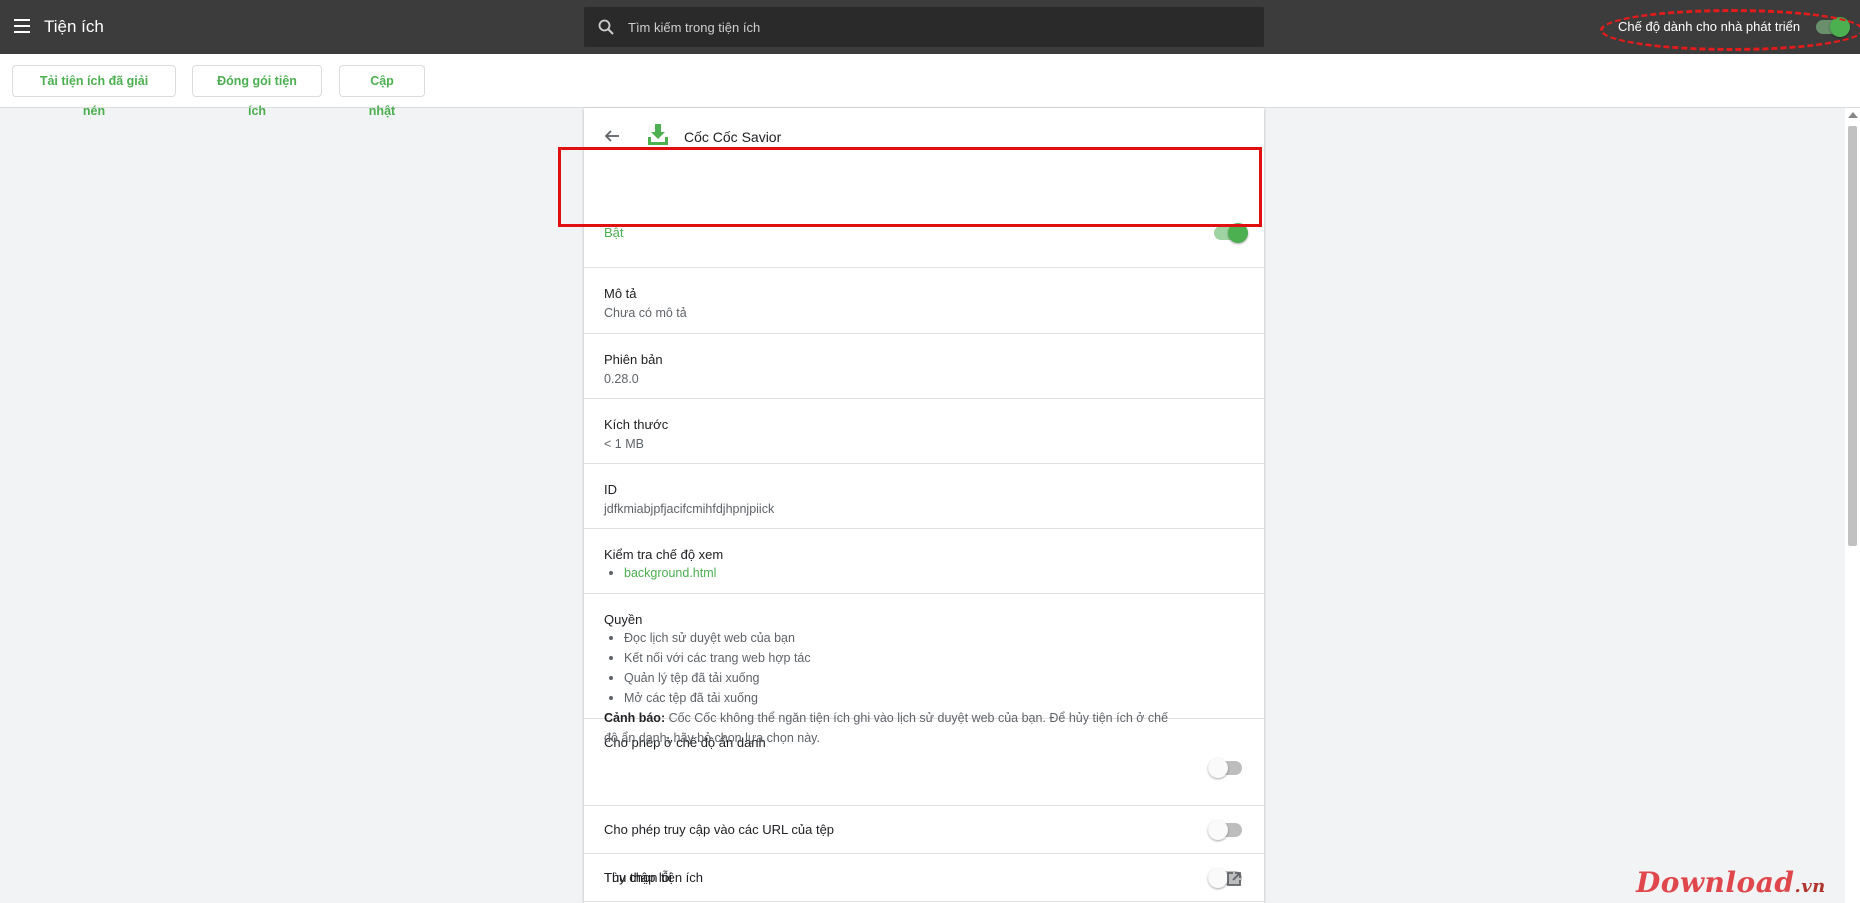 Image resolution: width=1860 pixels, height=903 pixels. Describe the element at coordinates (610, 489) in the screenshot. I see `id-label: ID` at that location.